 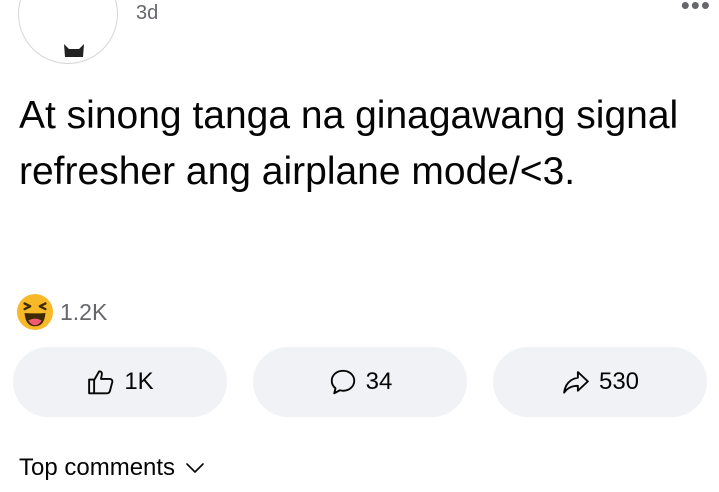 I want to click on avatar, so click(x=68, y=32).